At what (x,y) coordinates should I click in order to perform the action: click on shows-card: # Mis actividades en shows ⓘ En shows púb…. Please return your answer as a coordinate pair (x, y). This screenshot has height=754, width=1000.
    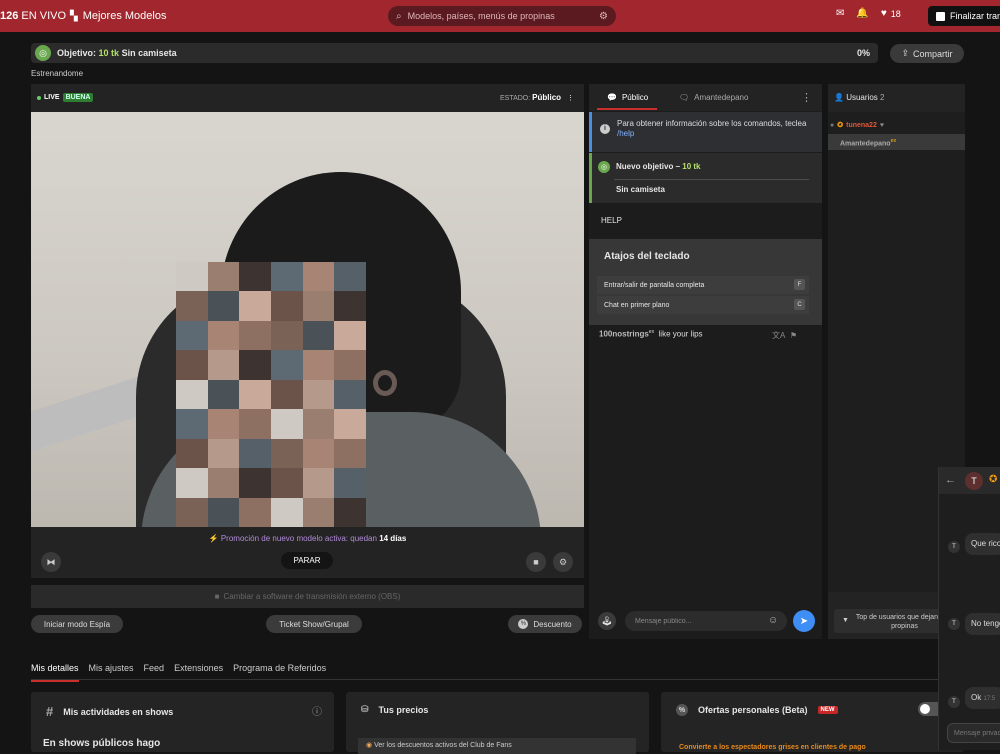
    Looking at the image, I should click on (182, 722).